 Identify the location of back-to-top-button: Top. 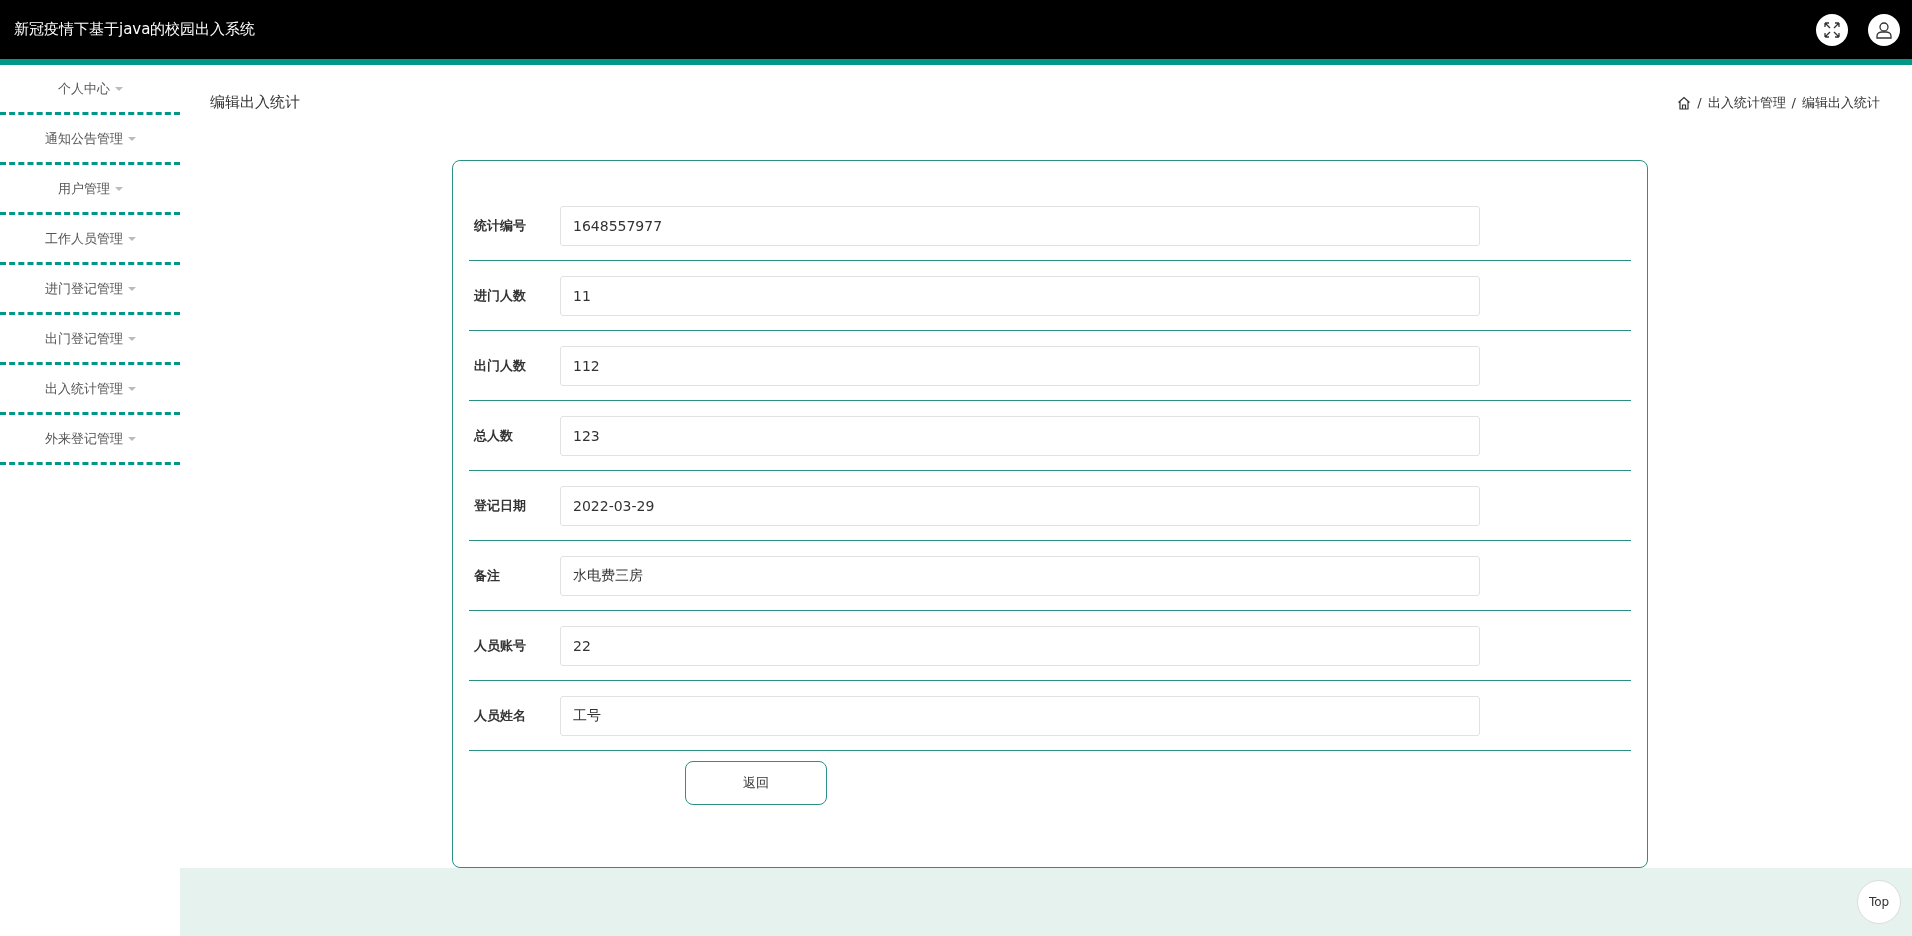
(1879, 902).